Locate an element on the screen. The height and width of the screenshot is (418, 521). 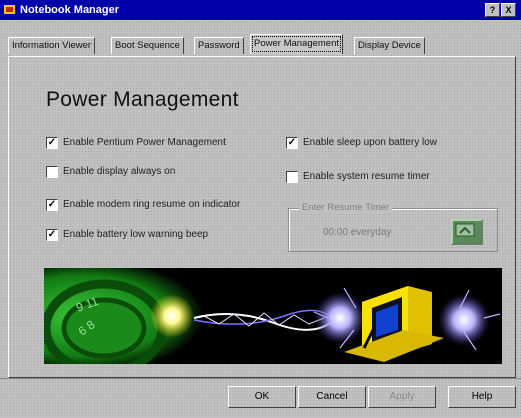
apply-button: Apply is located at coordinates (402, 397).